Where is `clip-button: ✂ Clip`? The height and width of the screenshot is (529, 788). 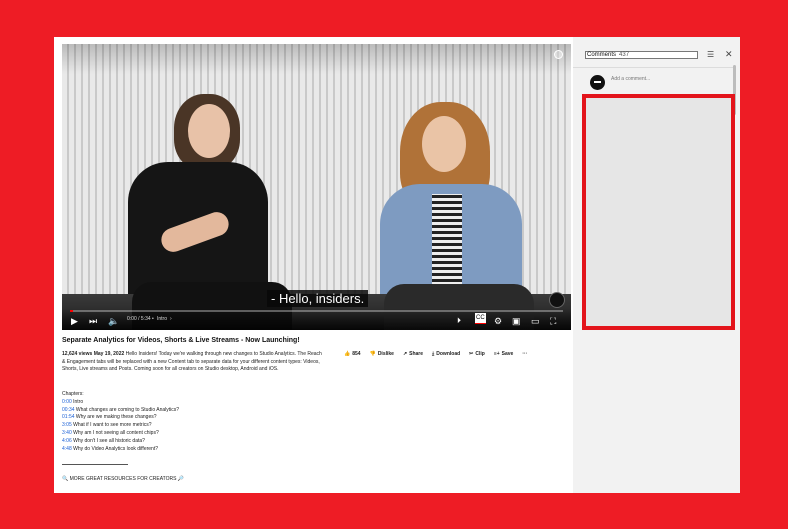
clip-button: ✂ Clip is located at coordinates (477, 354).